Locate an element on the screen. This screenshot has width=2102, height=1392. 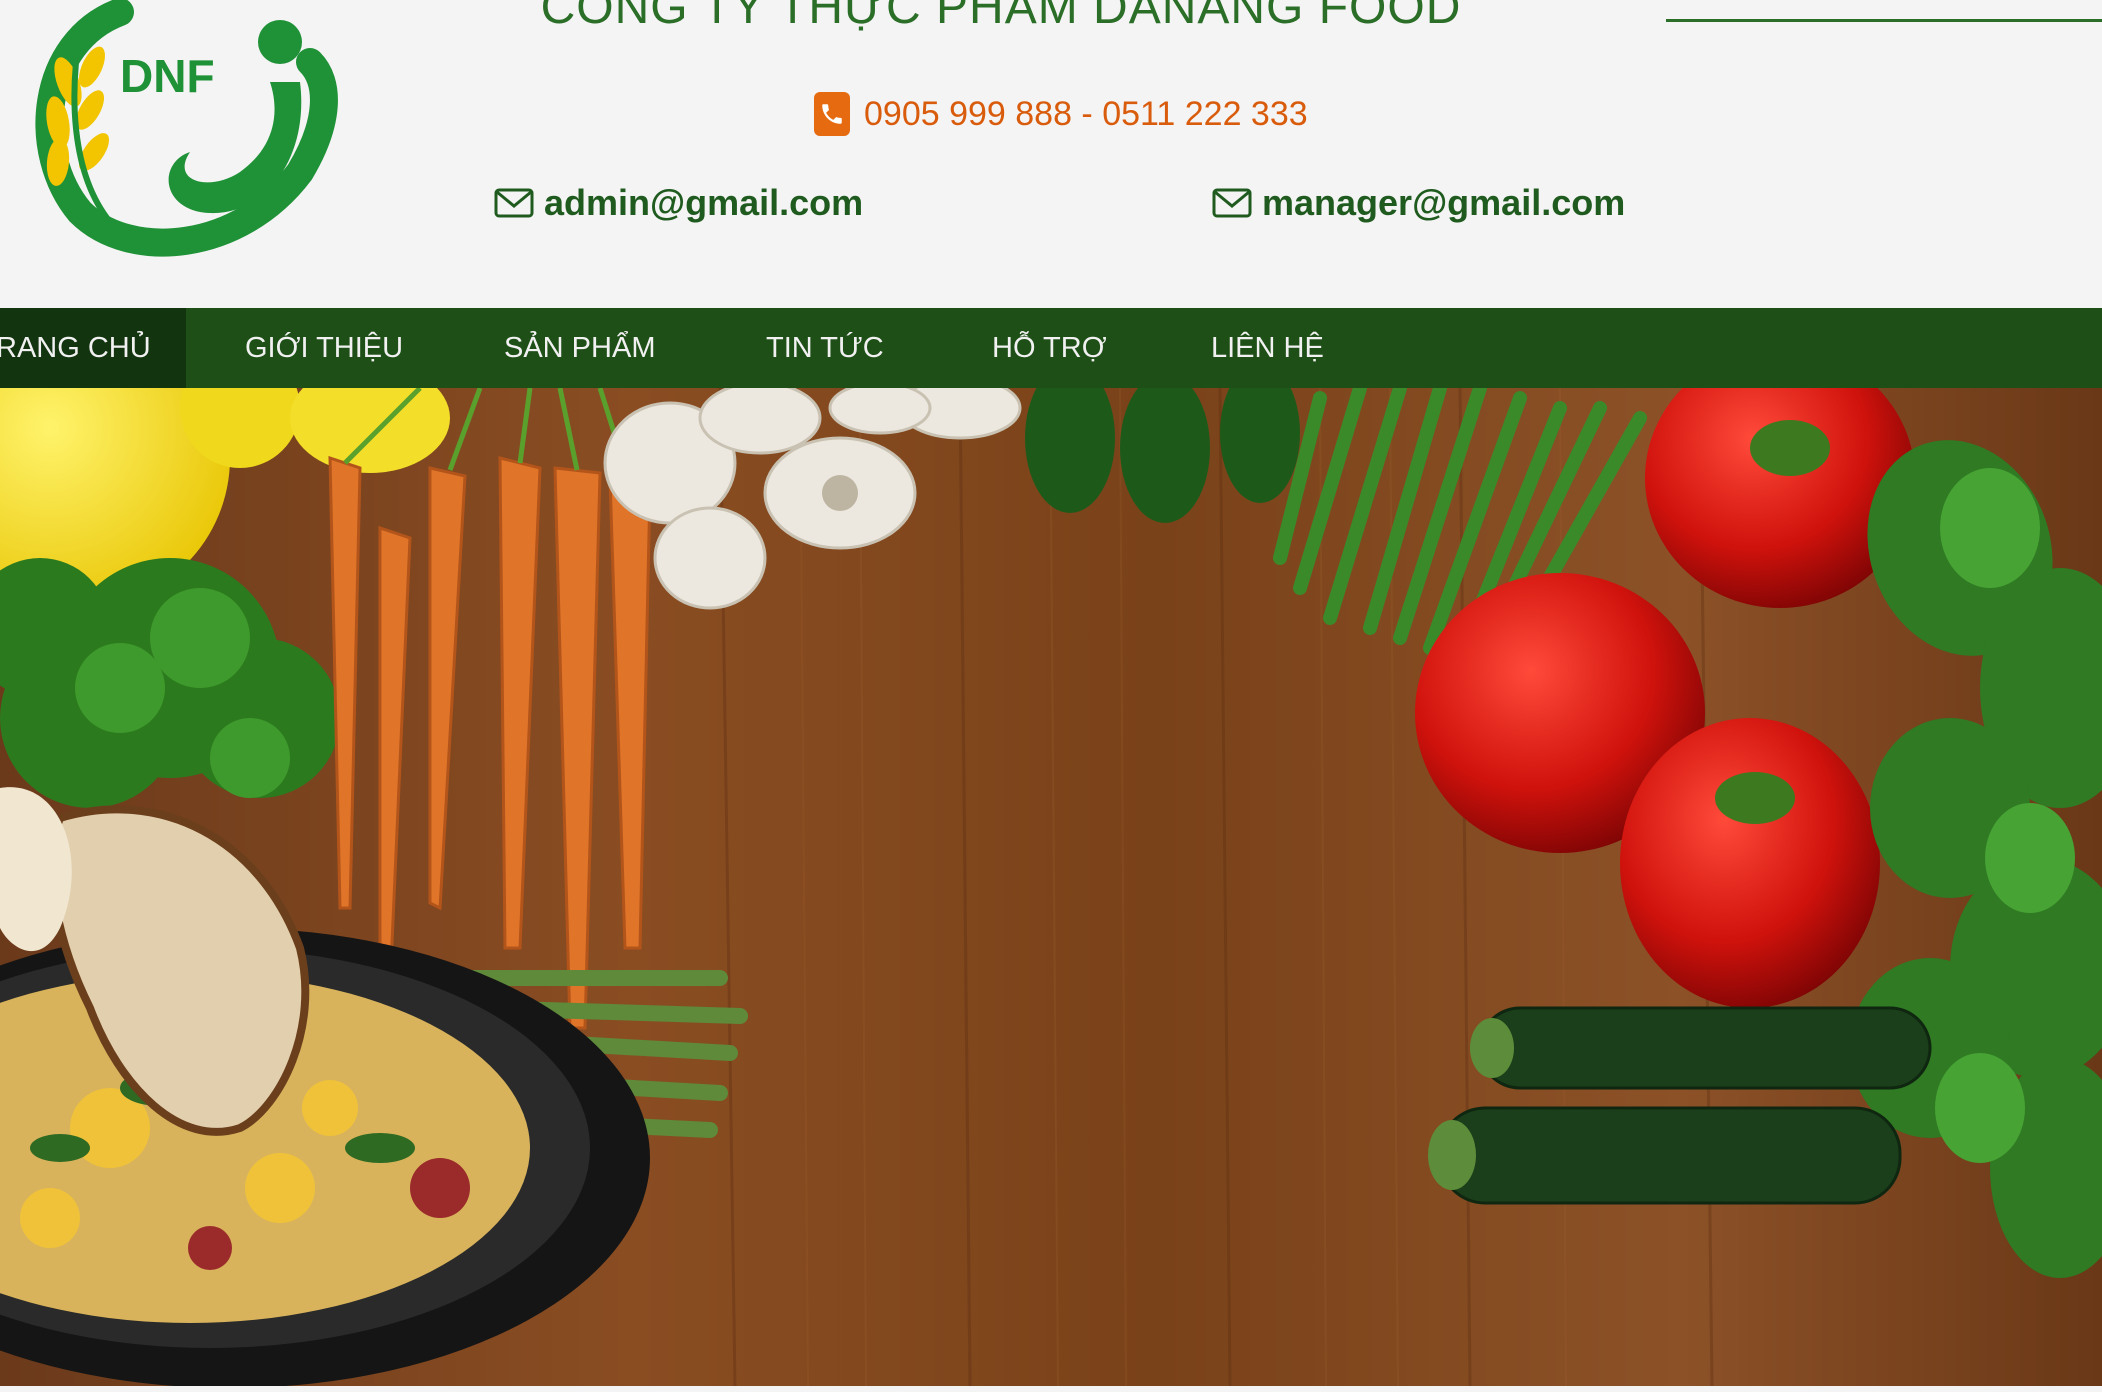
dnf-logo: DNF is located at coordinates (180, 136).